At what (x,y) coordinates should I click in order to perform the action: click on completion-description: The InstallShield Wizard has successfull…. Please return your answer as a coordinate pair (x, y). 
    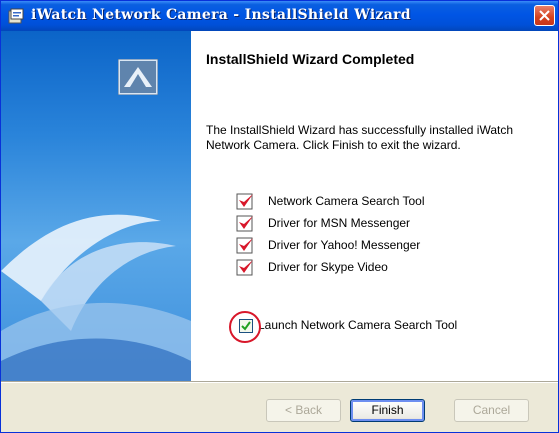
    Looking at the image, I should click on (360, 137).